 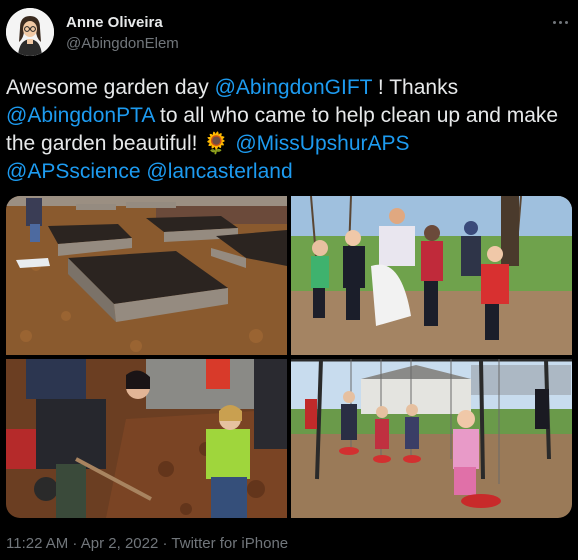 What do you see at coordinates (322, 143) in the screenshot?
I see `mention-link: @MissUpshurAPS` at bounding box center [322, 143].